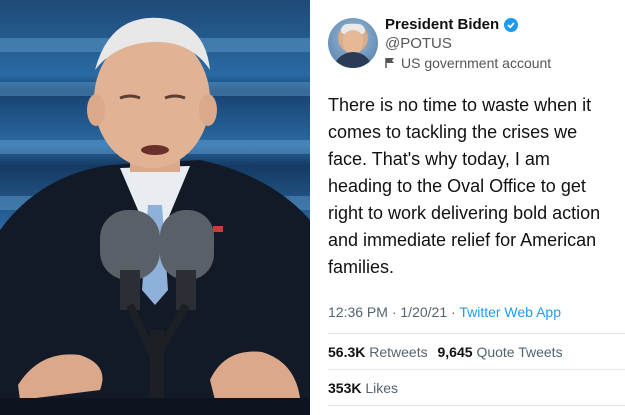  I want to click on likes-label: Likes, so click(382, 388).